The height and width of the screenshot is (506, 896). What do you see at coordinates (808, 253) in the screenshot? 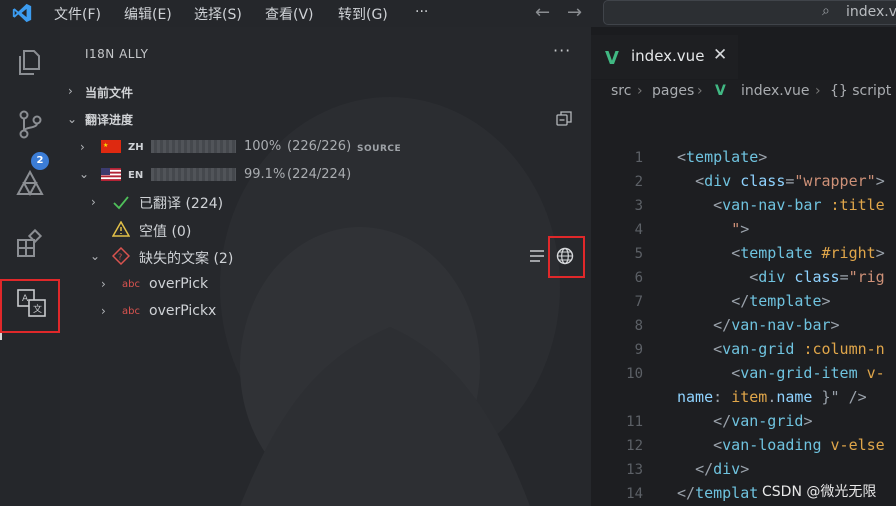
I see `code-line: <template #right>` at bounding box center [808, 253].